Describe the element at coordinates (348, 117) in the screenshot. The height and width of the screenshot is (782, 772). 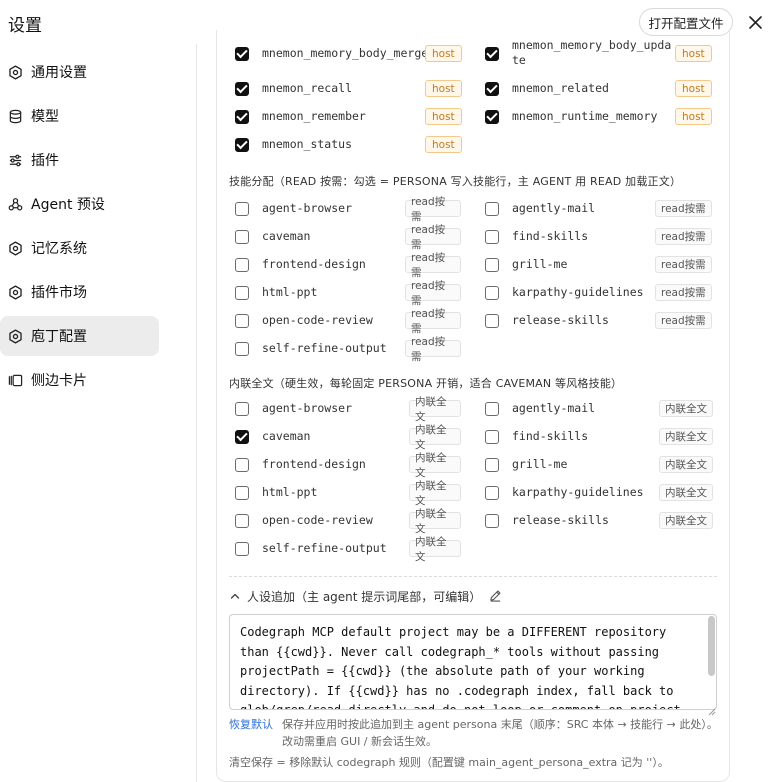
I see `host-tool-row: mnemon_remember host` at that location.